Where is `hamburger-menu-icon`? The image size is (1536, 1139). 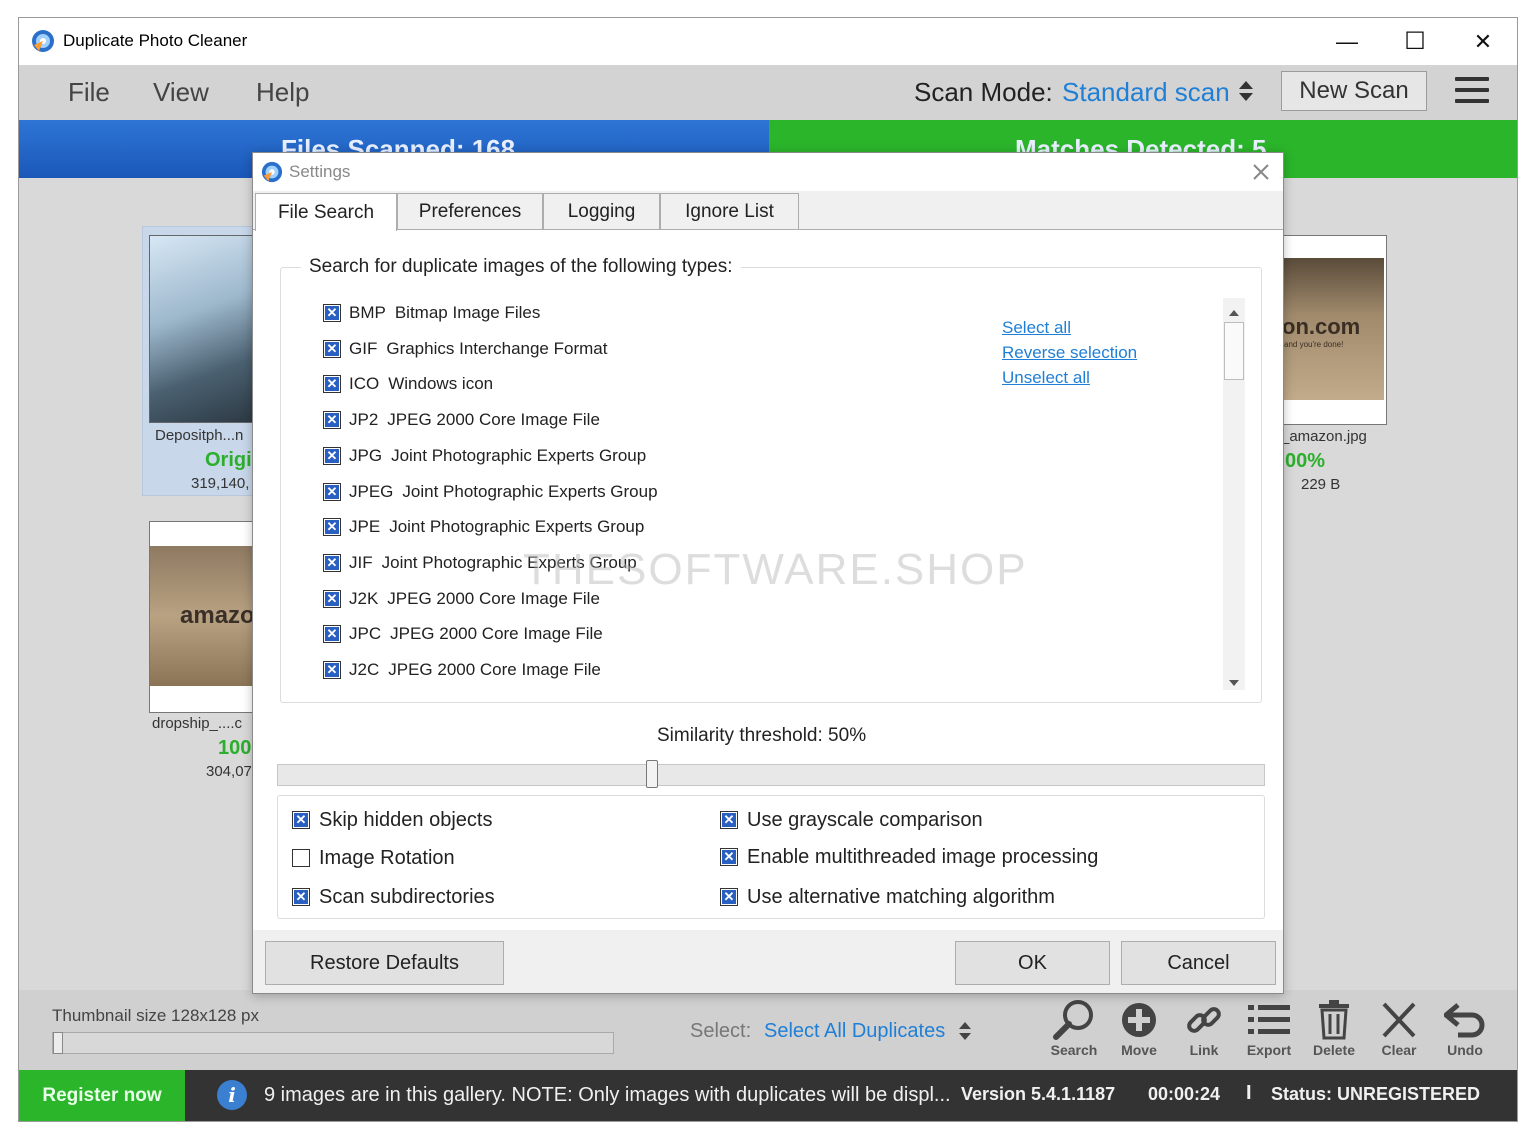 hamburger-menu-icon is located at coordinates (1472, 91).